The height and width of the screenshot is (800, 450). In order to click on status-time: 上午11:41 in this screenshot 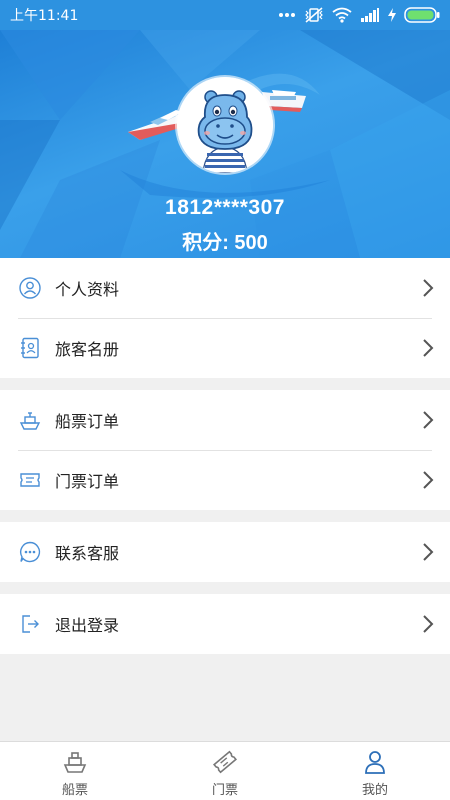, I will do `click(44, 16)`.